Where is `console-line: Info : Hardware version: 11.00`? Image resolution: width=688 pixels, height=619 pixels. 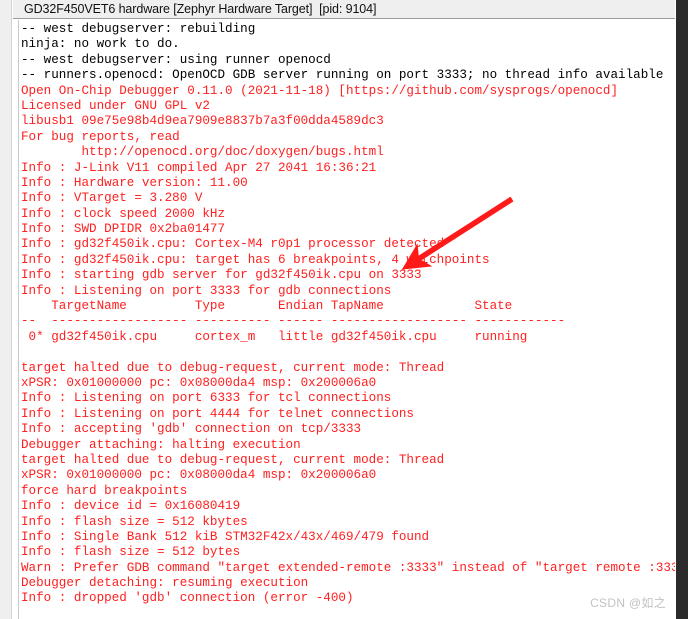
console-line: Info : Hardware version: 11.00 is located at coordinates (134, 182).